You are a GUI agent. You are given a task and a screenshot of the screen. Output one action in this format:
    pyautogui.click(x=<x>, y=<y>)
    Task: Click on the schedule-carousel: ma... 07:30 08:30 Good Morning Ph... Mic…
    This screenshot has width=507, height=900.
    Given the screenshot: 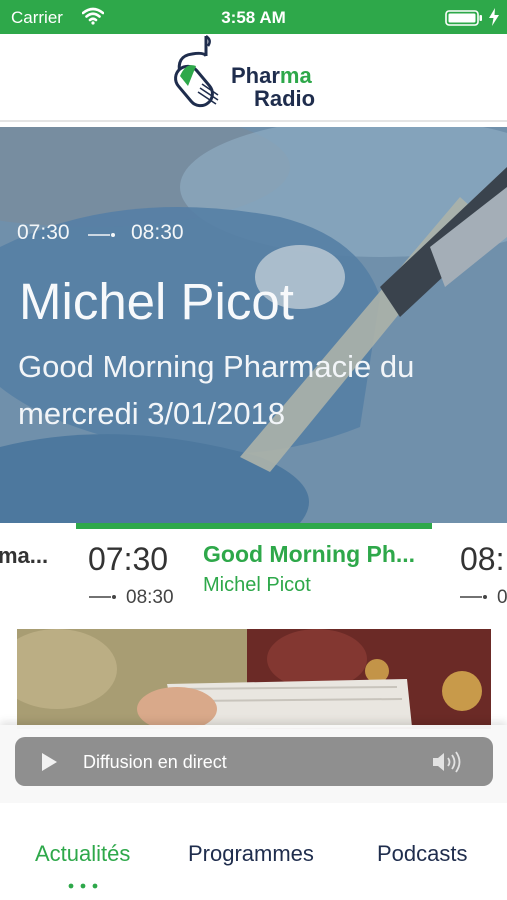 What is the action you would take?
    pyautogui.click(x=253, y=572)
    